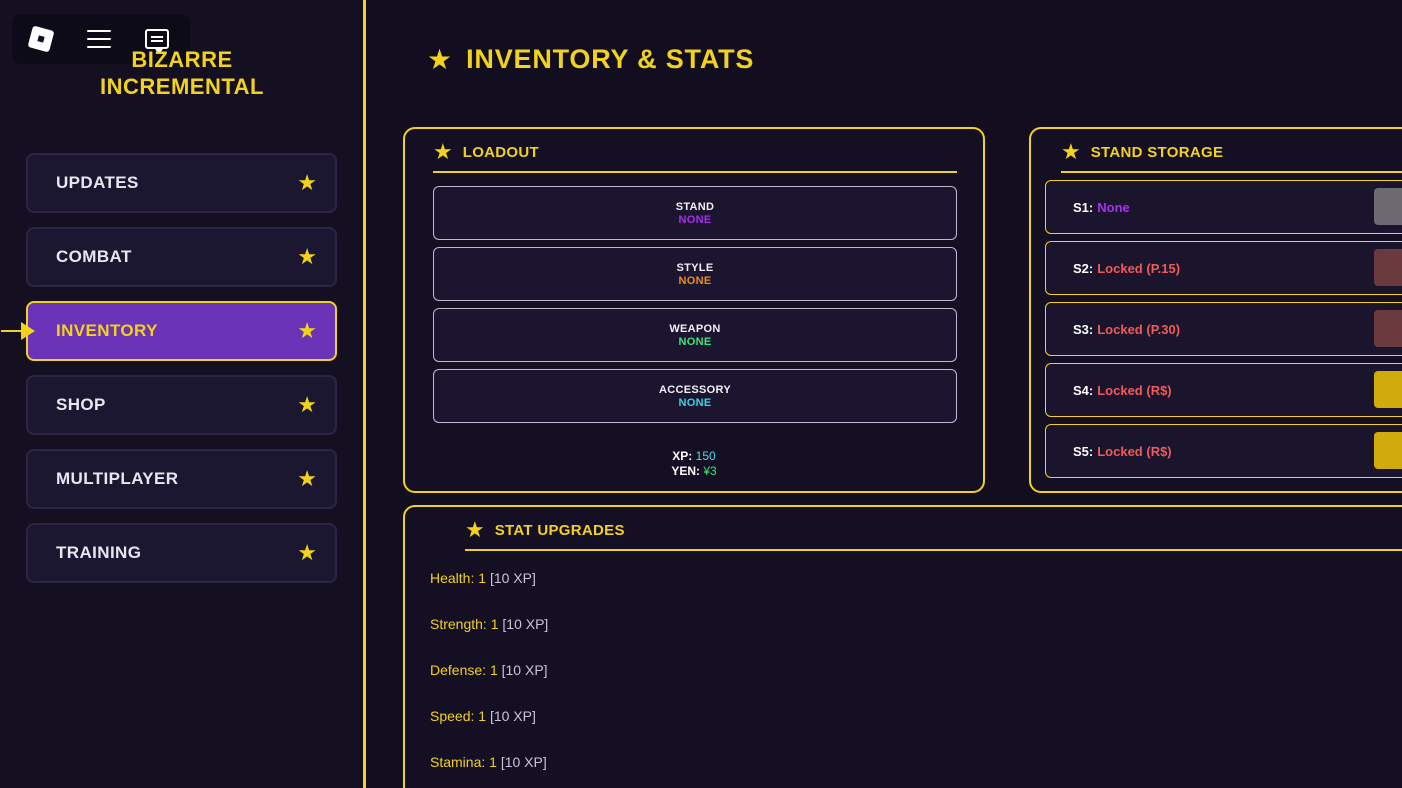 This screenshot has width=1402, height=788. What do you see at coordinates (488, 762) in the screenshot?
I see `stat-upgrade-stamina: Stamina: 1 [10 XP]` at bounding box center [488, 762].